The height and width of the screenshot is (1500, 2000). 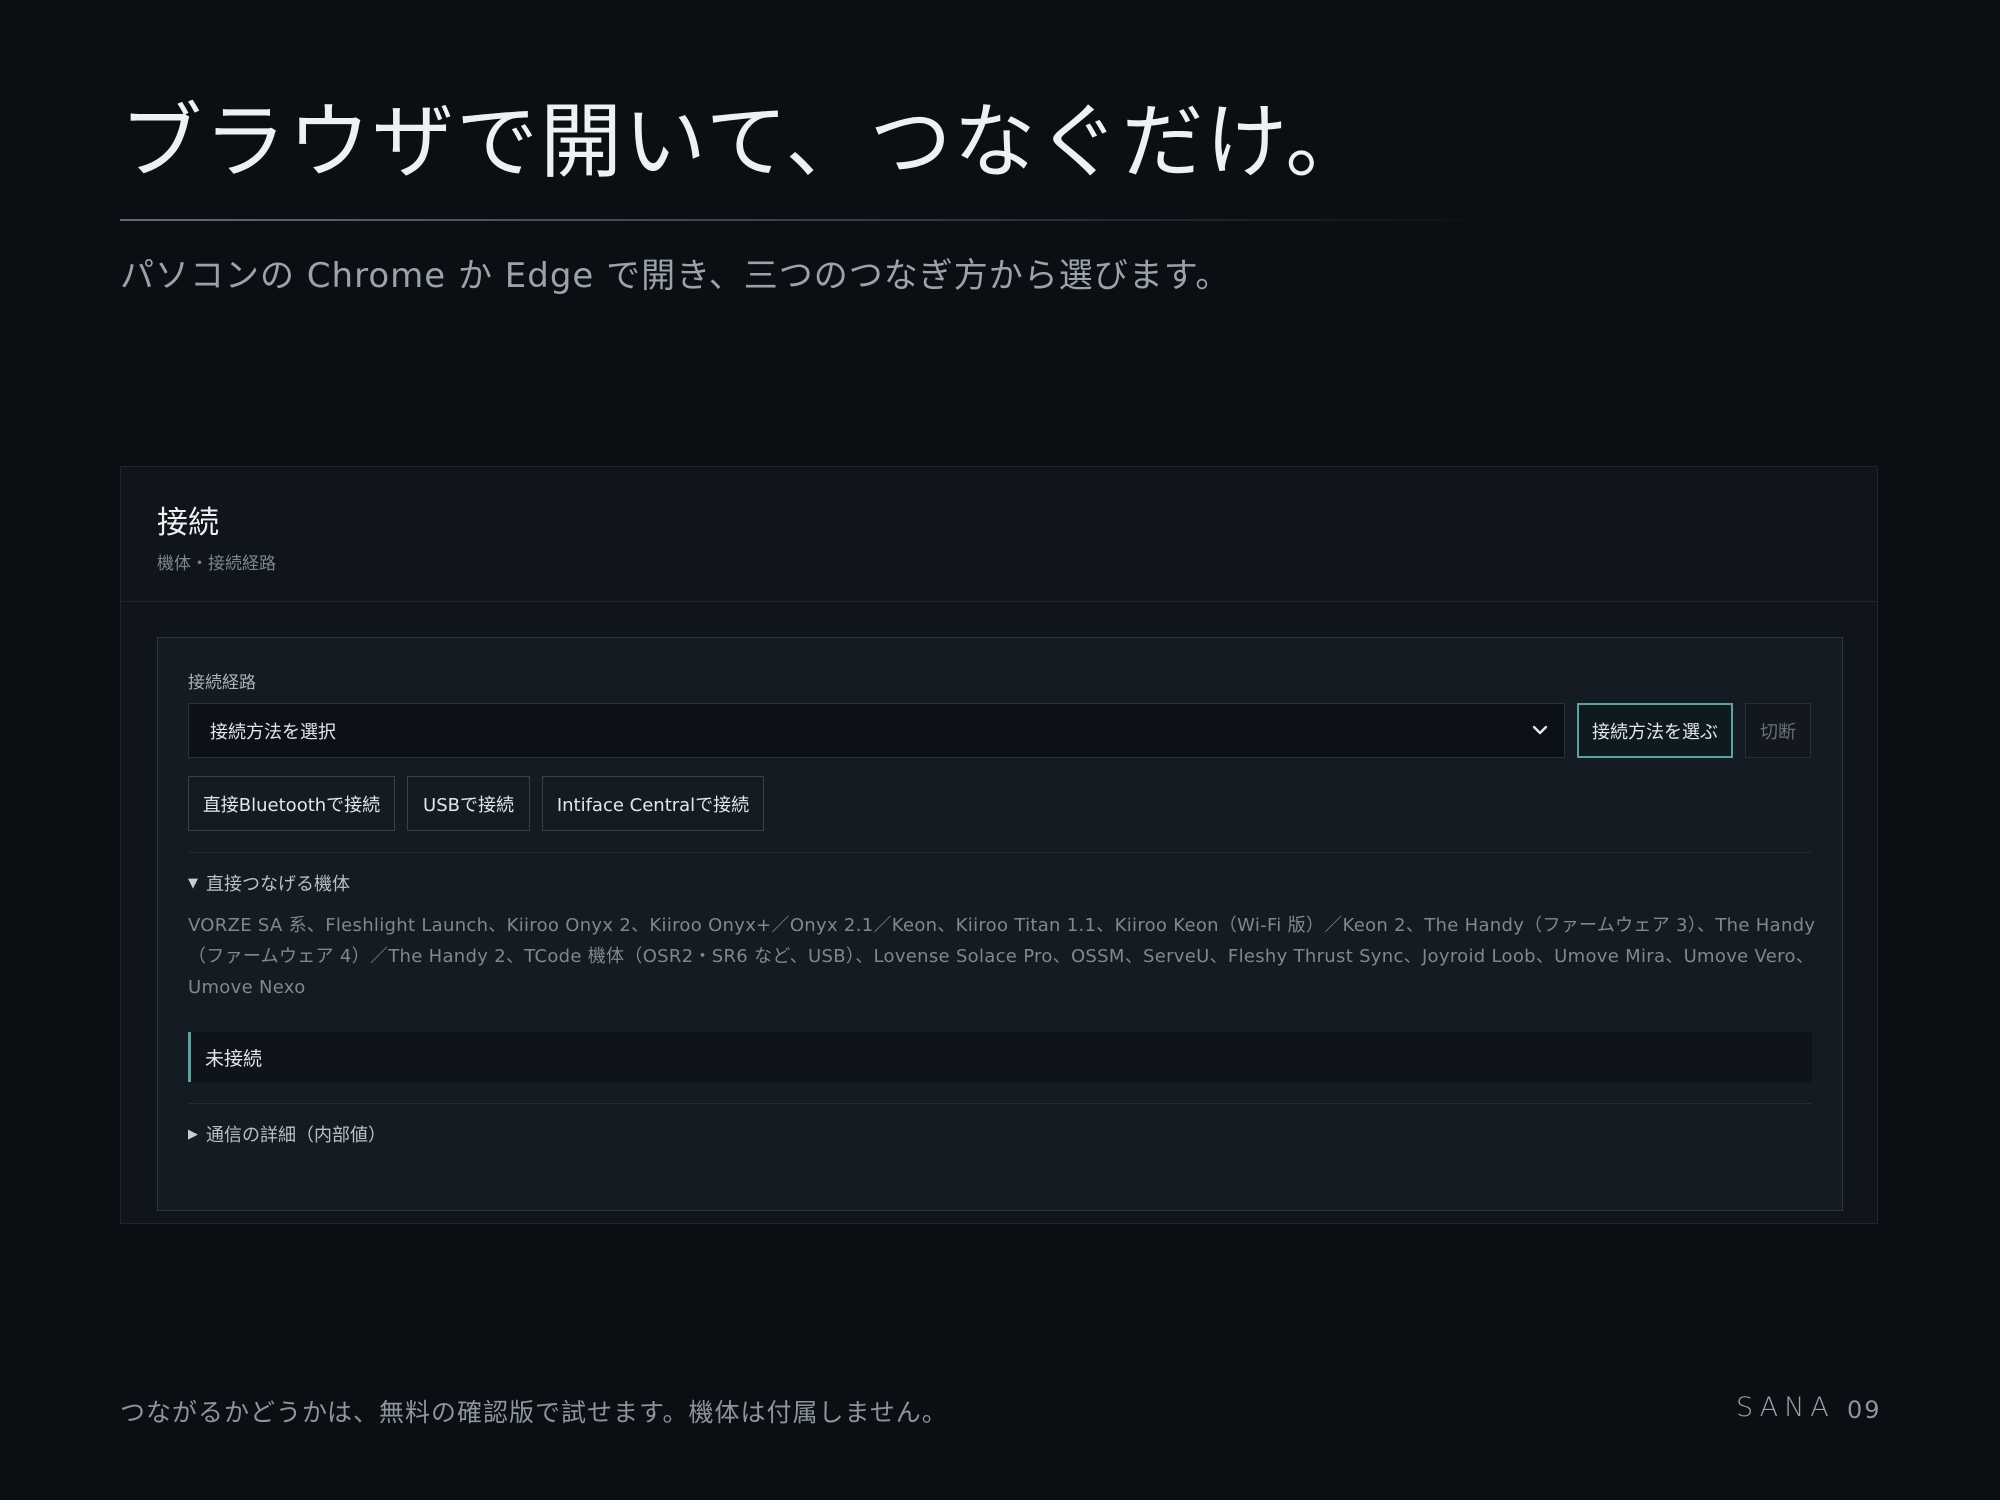 I want to click on intiface-connect-button: Intiface Centralで接続, so click(x=653, y=803).